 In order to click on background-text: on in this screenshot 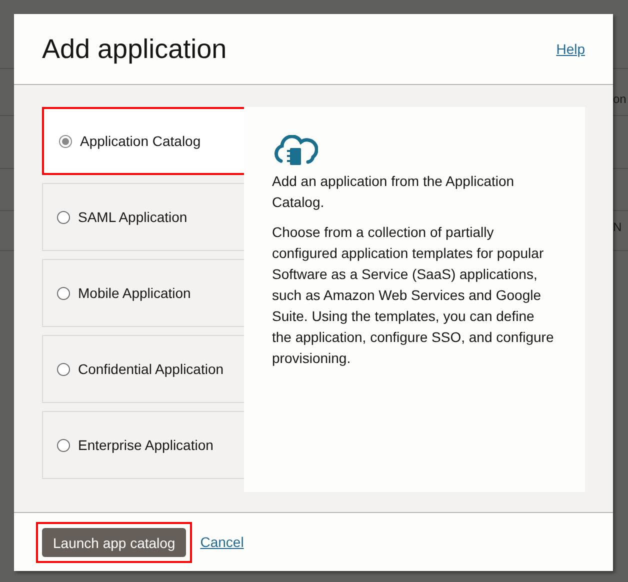, I will do `click(619, 99)`.